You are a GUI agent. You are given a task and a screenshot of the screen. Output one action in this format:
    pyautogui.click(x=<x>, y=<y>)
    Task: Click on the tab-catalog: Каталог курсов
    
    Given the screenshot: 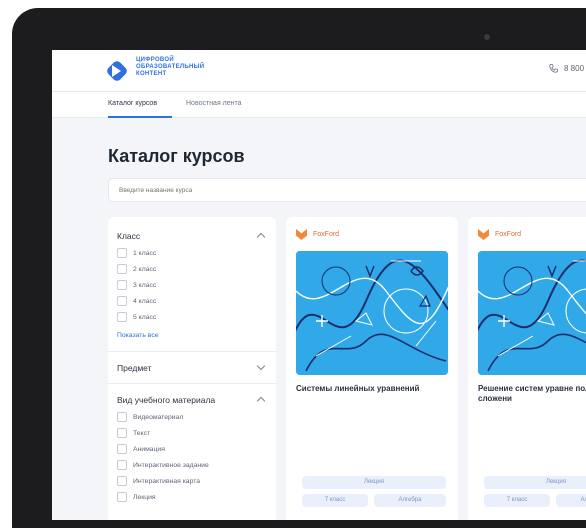 What is the action you would take?
    pyautogui.click(x=132, y=103)
    